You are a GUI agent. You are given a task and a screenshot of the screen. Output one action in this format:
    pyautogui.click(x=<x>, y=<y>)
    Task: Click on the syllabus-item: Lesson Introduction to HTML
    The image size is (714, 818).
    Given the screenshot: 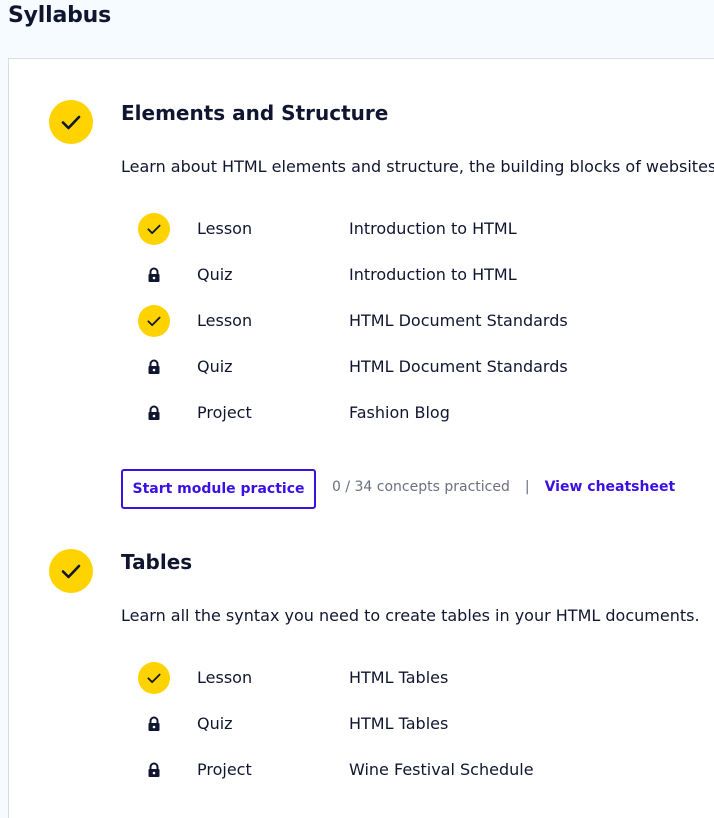 What is the action you would take?
    pyautogui.click(x=401, y=229)
    